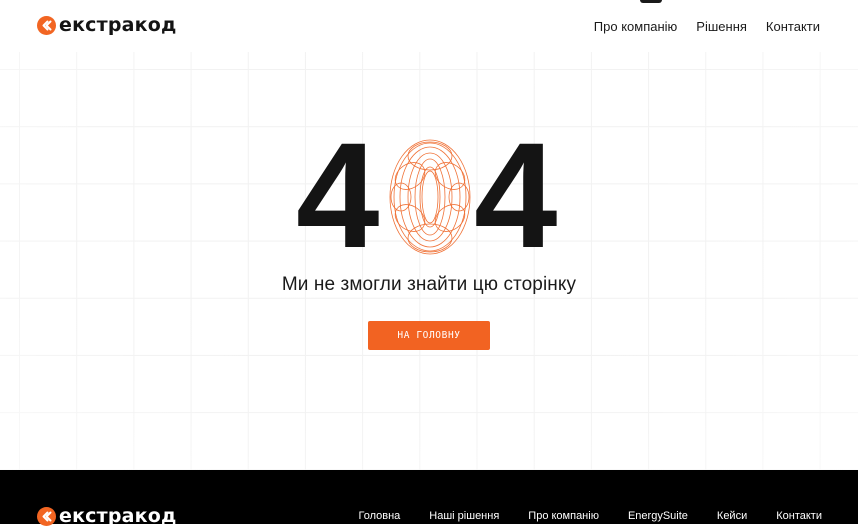 Image resolution: width=858 pixels, height=527 pixels. Describe the element at coordinates (464, 516) in the screenshot. I see `footer-link-solutions: Наші рішення` at that location.